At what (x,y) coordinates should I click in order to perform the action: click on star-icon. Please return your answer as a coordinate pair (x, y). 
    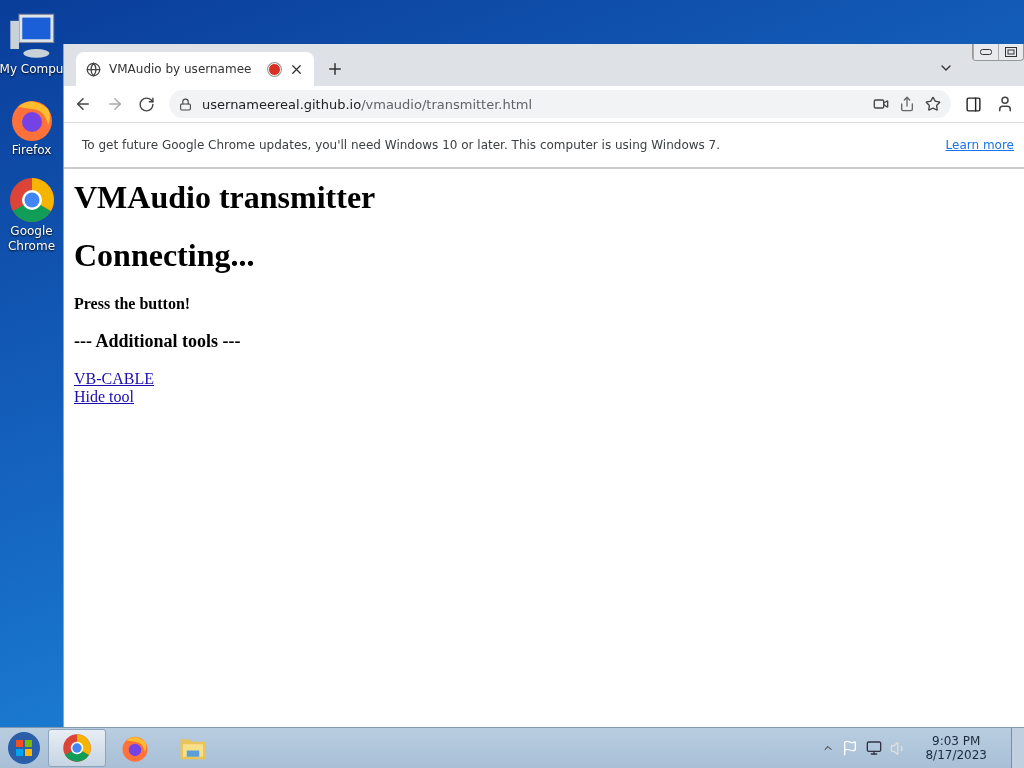
    Looking at the image, I should click on (933, 104).